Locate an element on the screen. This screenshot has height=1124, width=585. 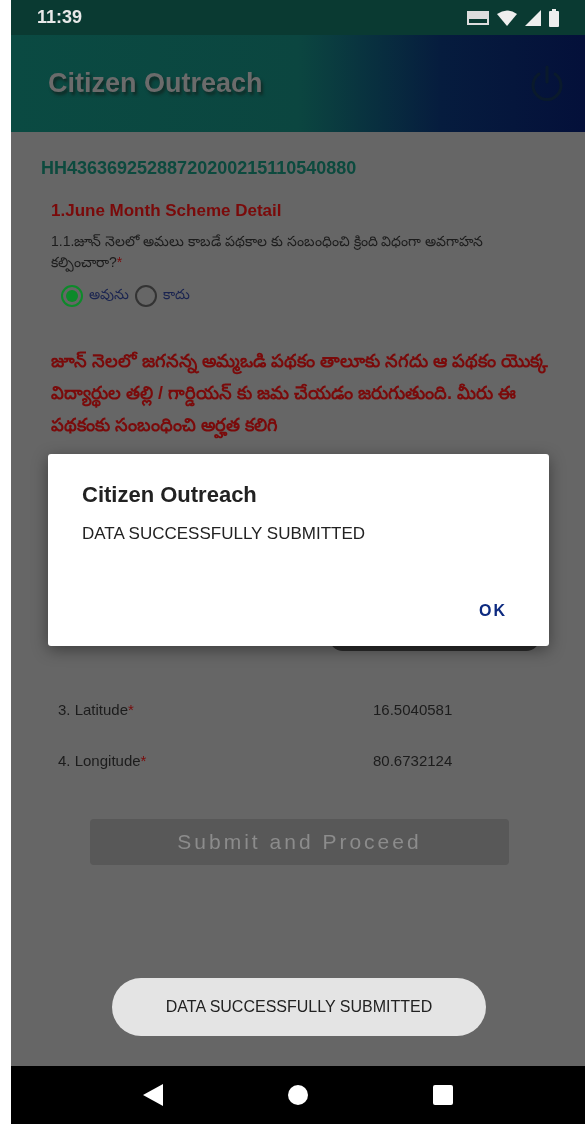
household-id: HH43636925288720200215110540880 is located at coordinates (199, 168).